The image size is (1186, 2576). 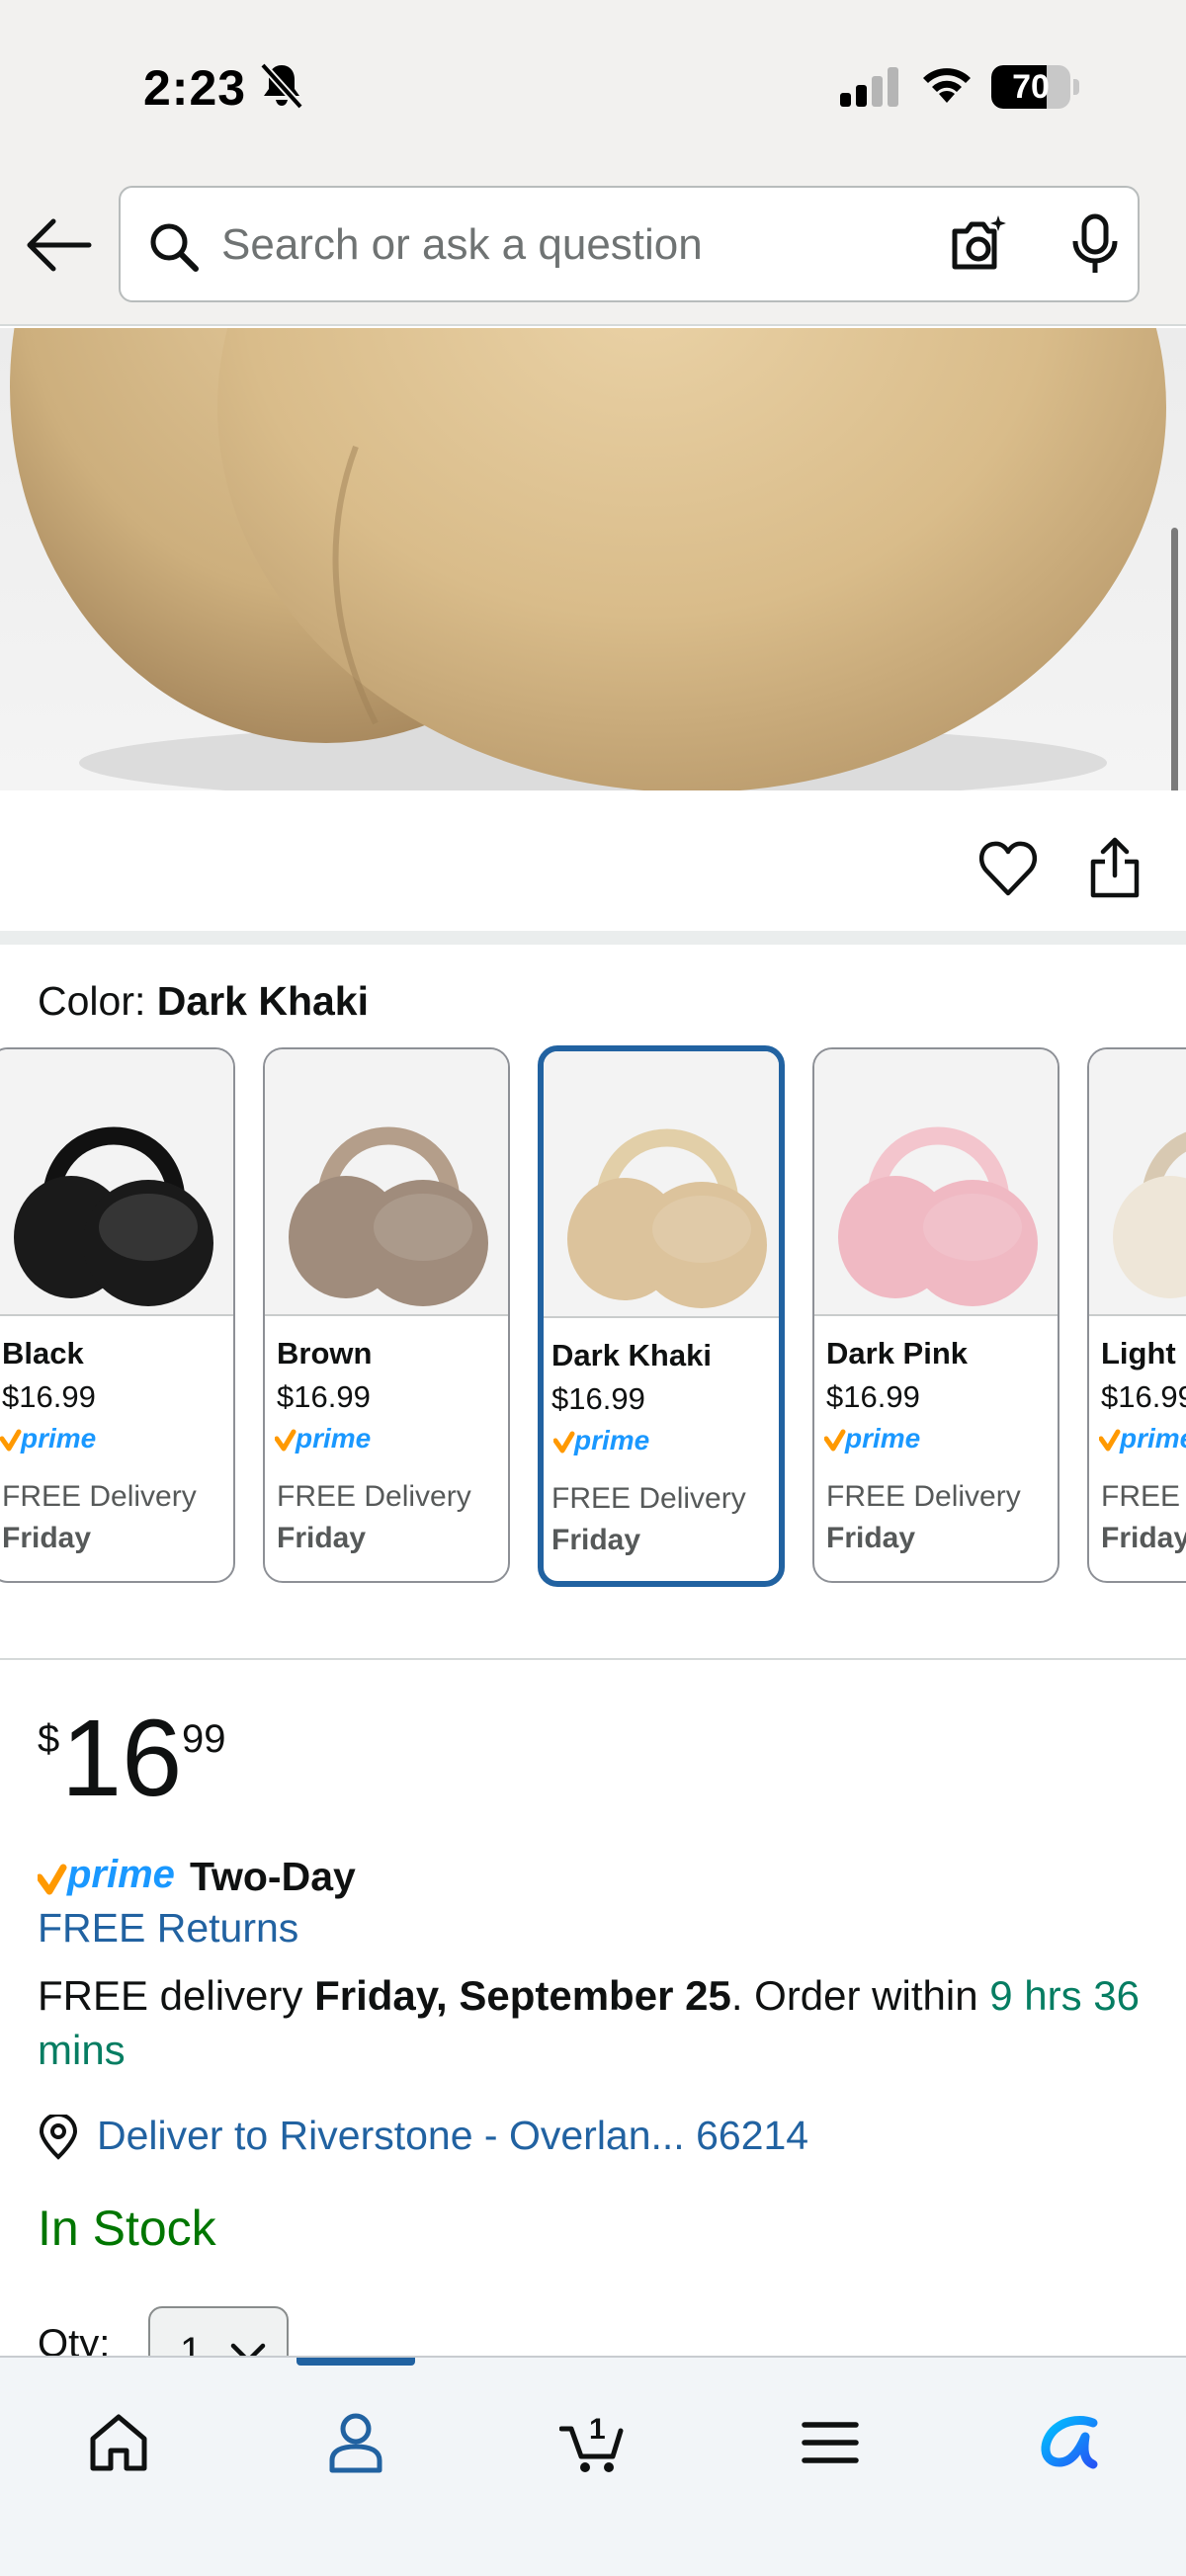 I want to click on menu-icon, so click(x=830, y=2442).